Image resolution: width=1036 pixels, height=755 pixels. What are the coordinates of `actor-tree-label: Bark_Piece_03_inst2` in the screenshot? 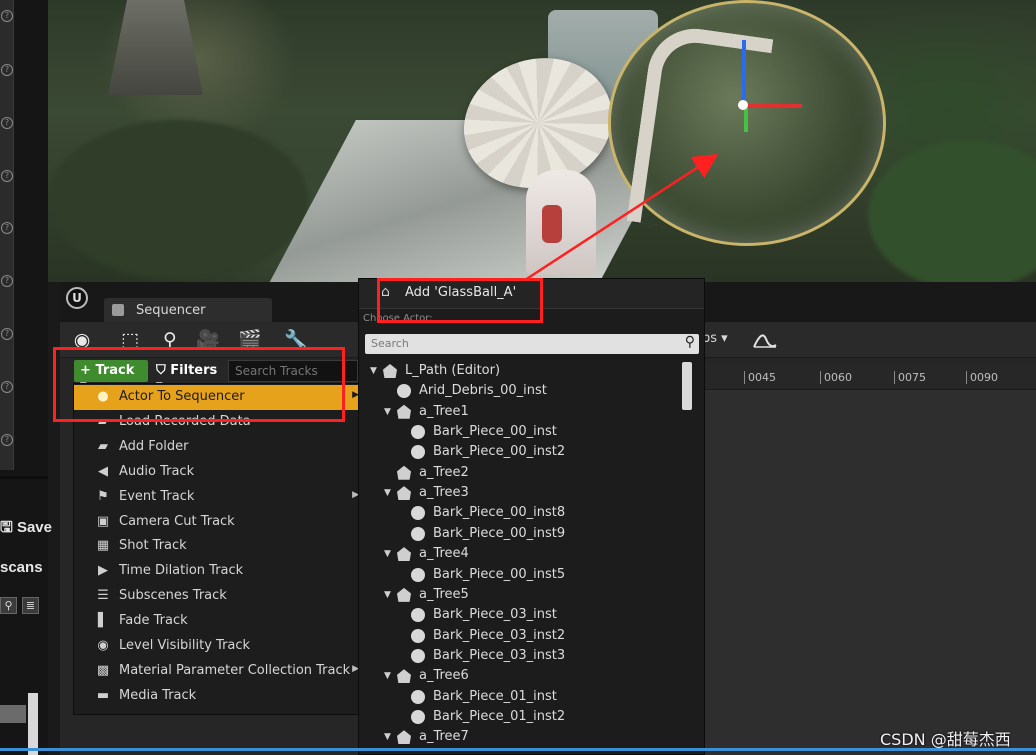 It's located at (499, 635).